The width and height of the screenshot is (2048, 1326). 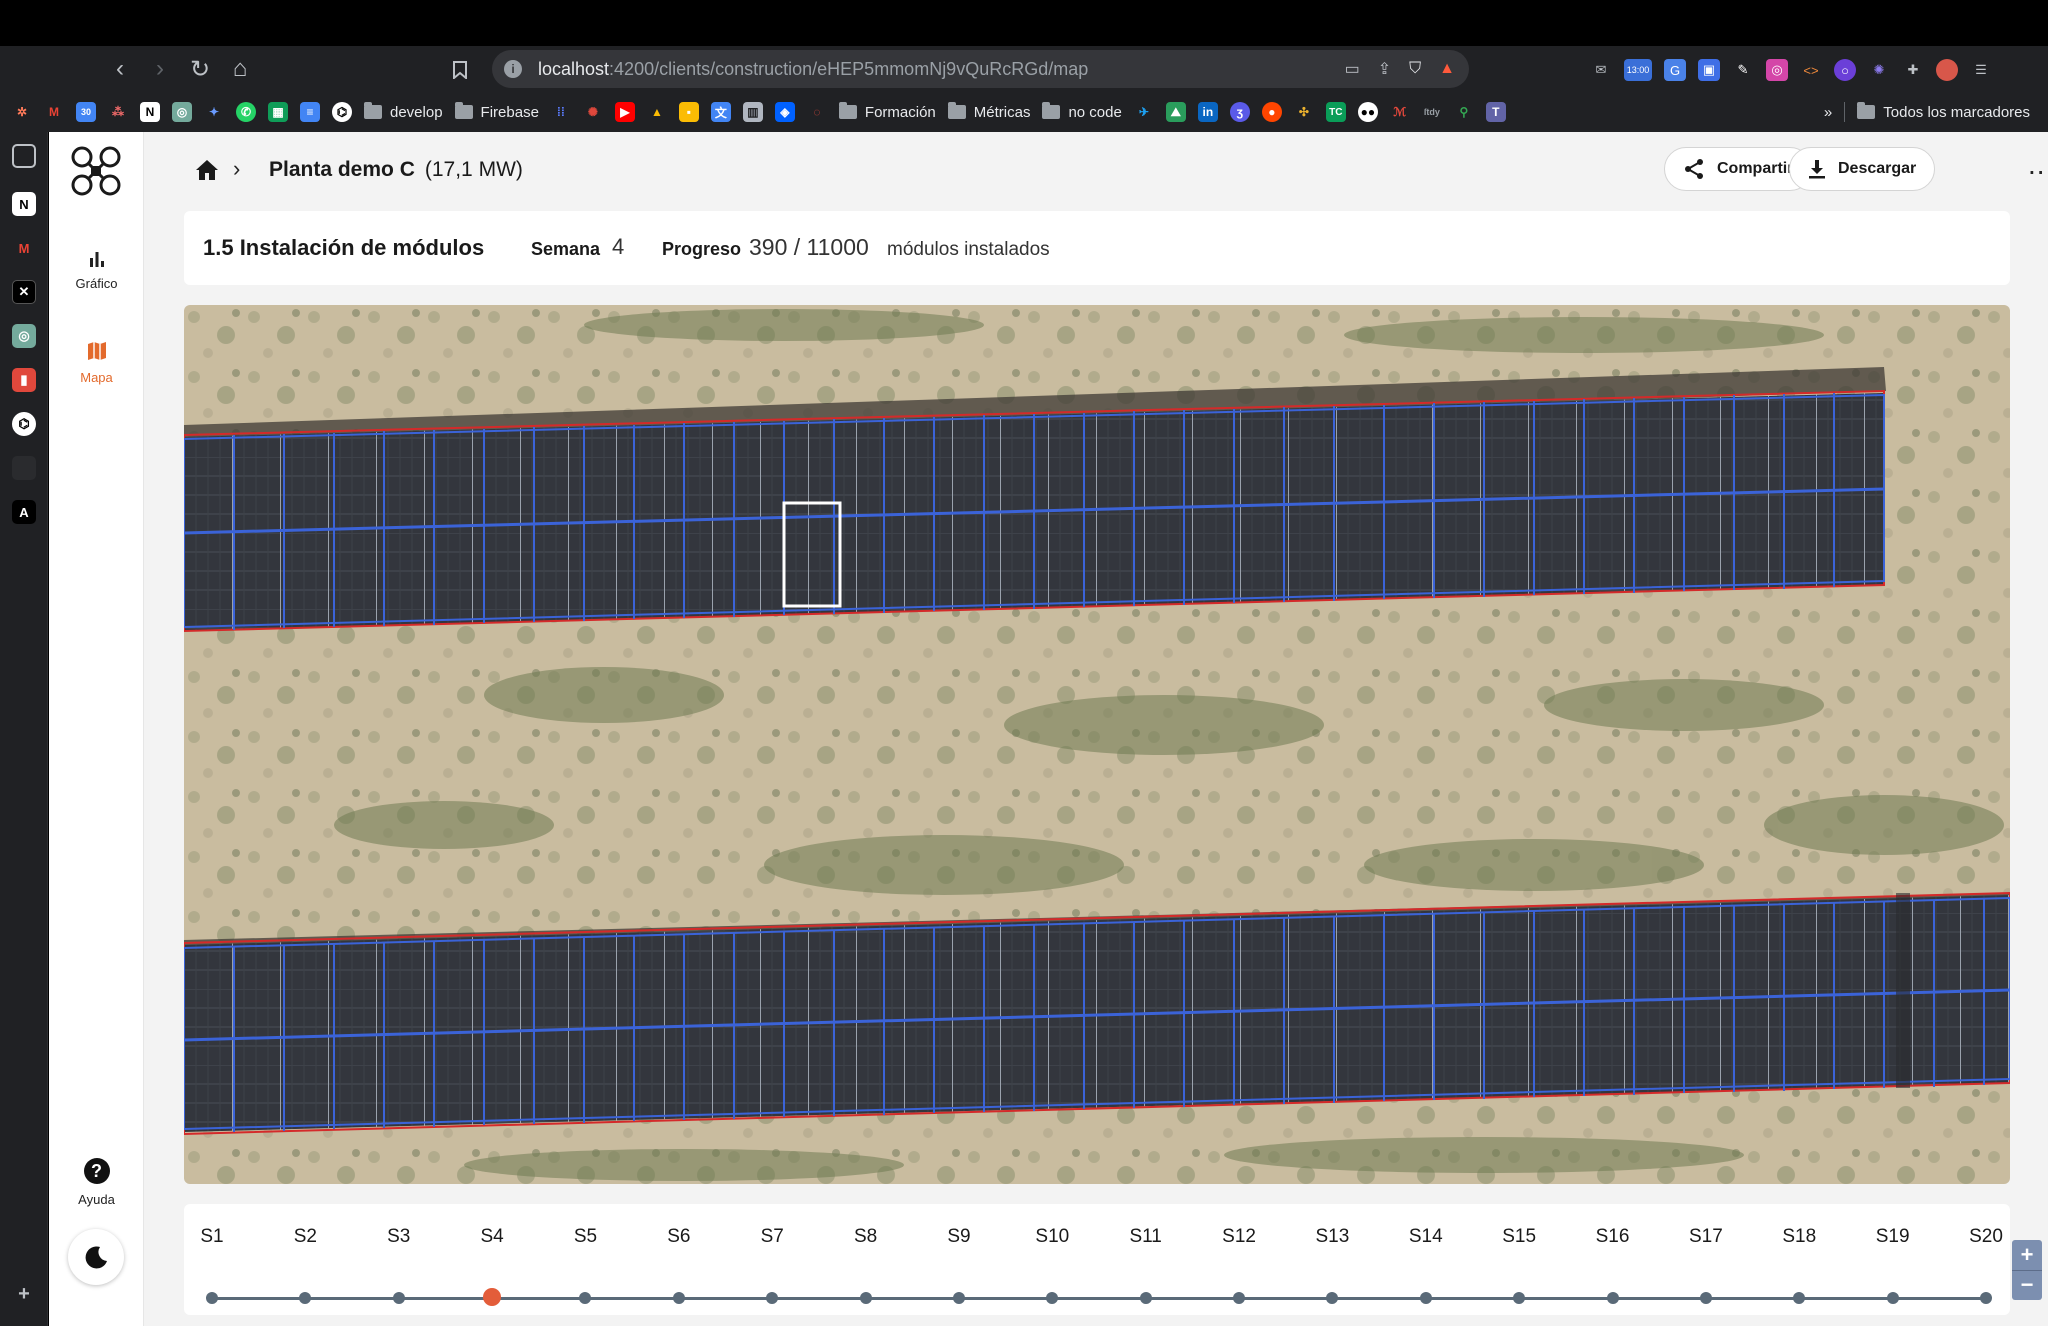 What do you see at coordinates (118, 112) in the screenshot?
I see `asana-icon: ⁂` at bounding box center [118, 112].